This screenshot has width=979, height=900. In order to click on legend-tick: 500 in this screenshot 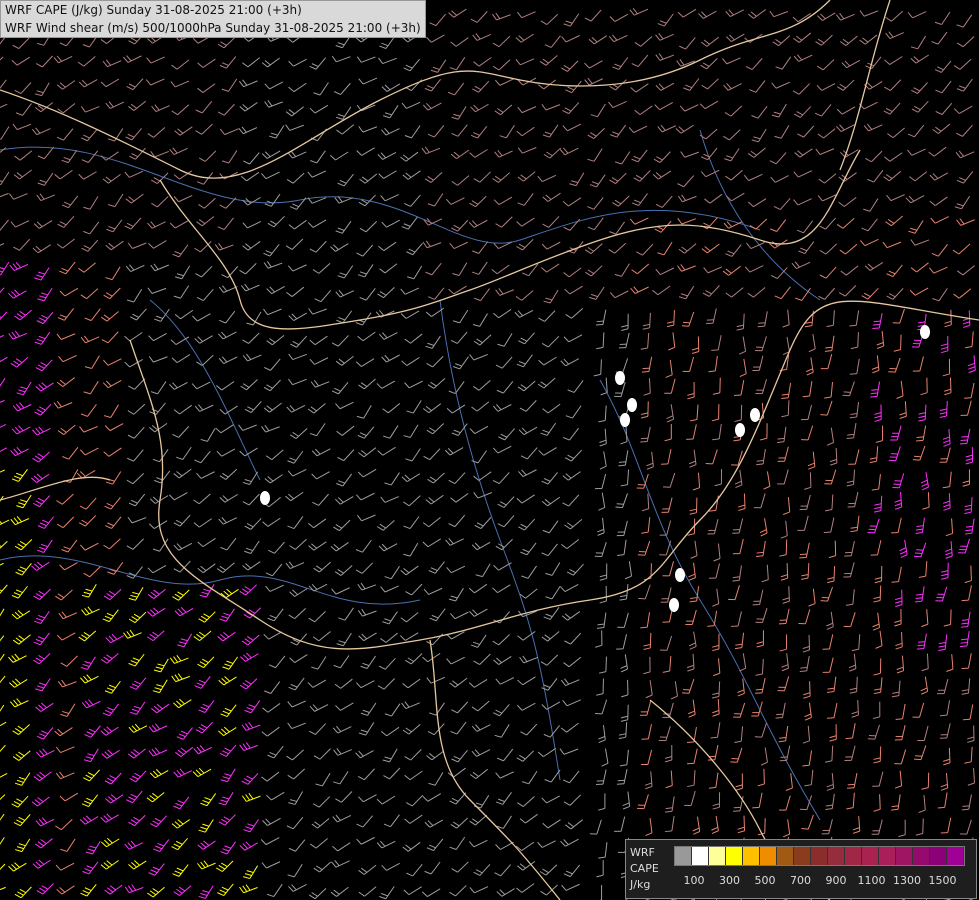, I will do `click(765, 880)`.